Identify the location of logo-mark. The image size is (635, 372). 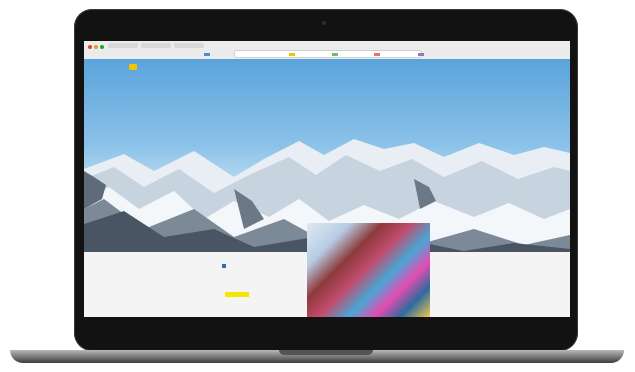
(133, 67).